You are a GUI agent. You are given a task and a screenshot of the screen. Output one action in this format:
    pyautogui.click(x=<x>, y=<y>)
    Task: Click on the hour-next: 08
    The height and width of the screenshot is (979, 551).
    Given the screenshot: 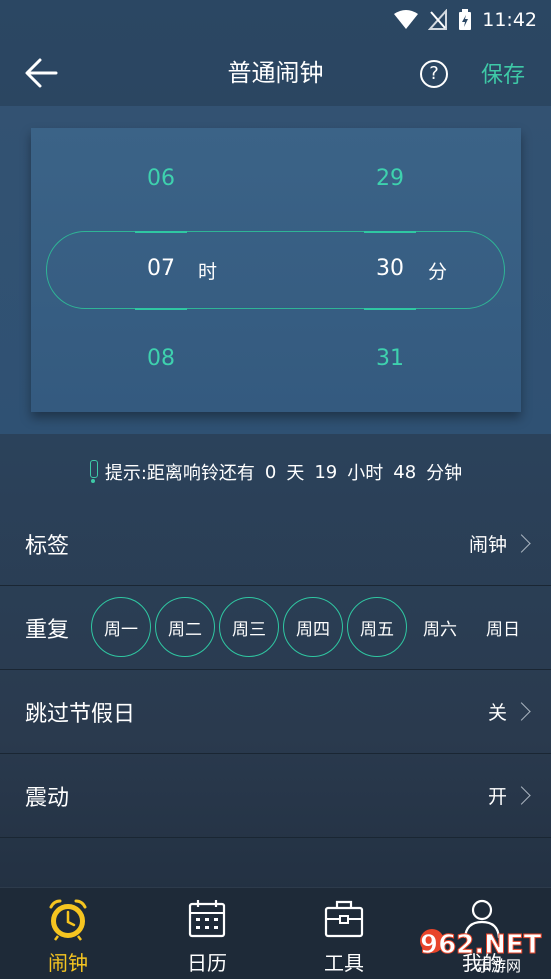 What is the action you would take?
    pyautogui.click(x=161, y=358)
    